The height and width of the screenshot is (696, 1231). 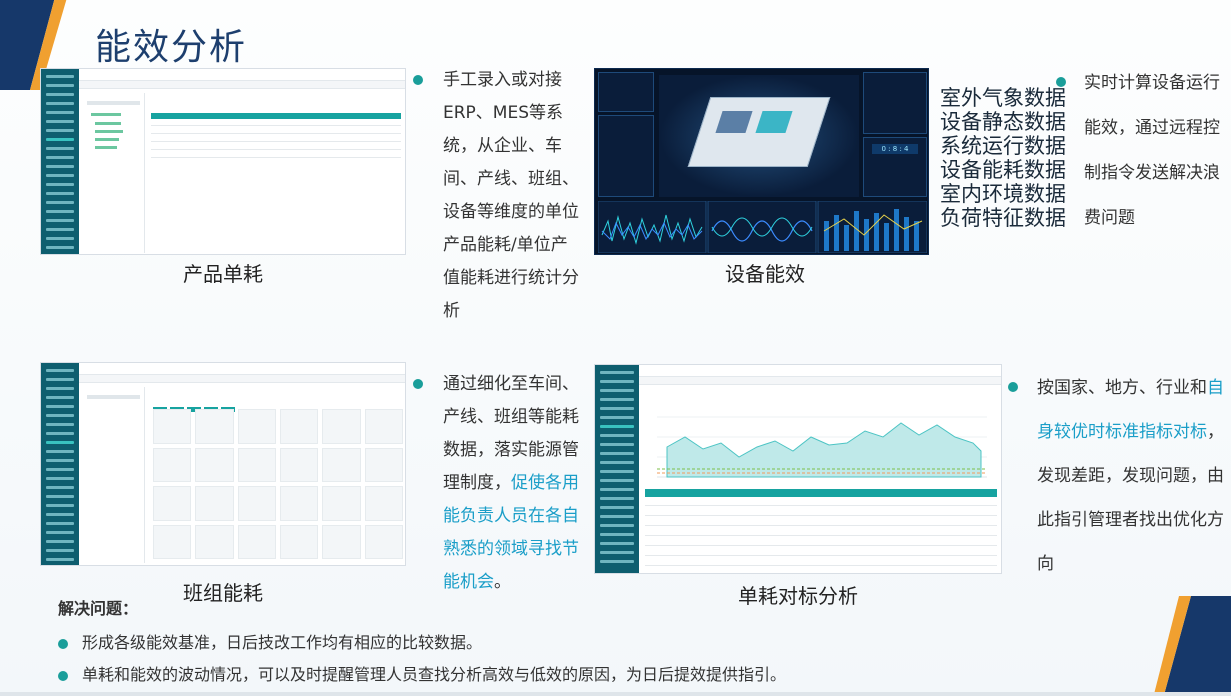 I want to click on footer-line, so click(x=615, y=694).